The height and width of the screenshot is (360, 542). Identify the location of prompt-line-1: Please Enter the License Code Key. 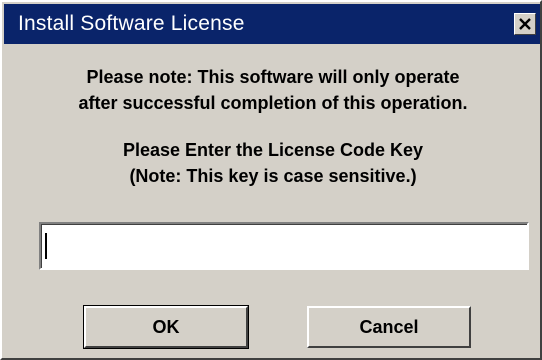
(273, 150).